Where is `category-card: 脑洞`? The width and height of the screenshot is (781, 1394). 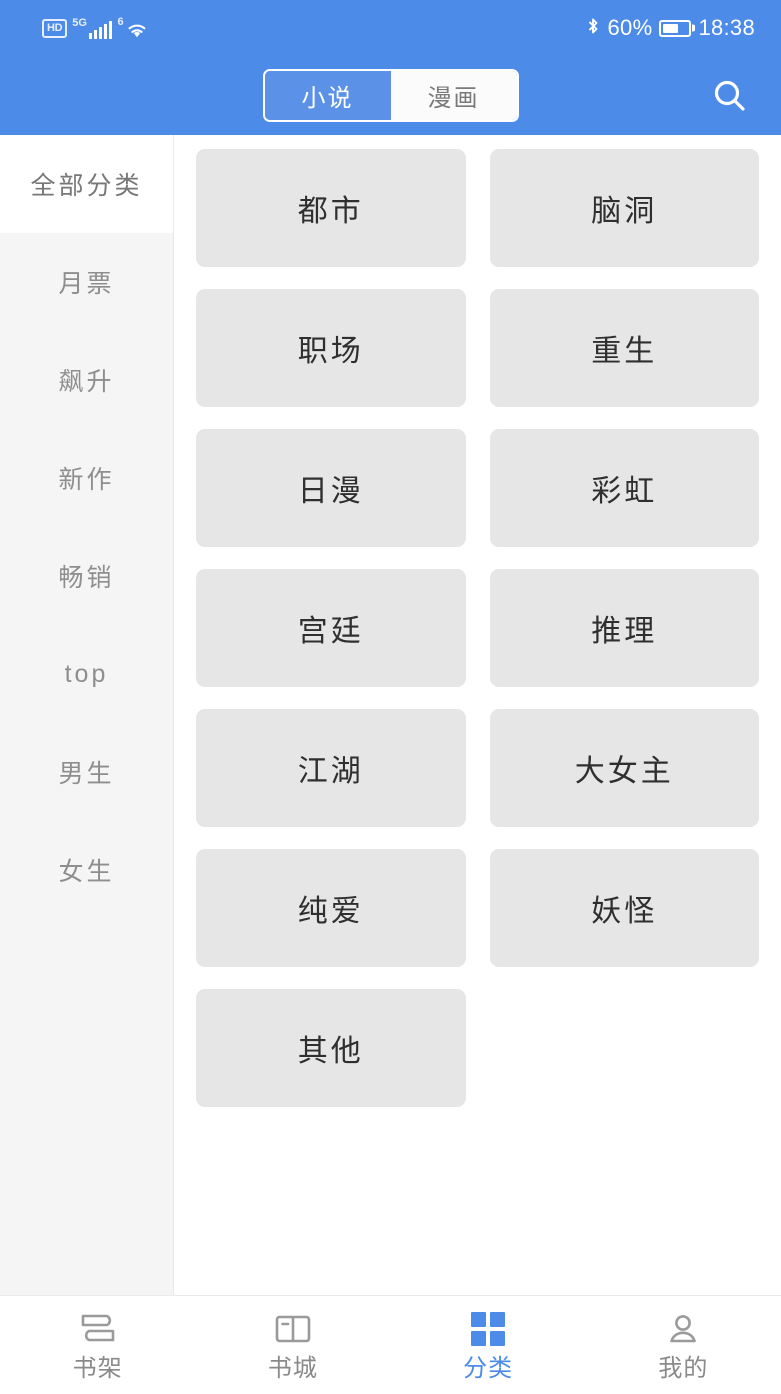 category-card: 脑洞 is located at coordinates (624, 208).